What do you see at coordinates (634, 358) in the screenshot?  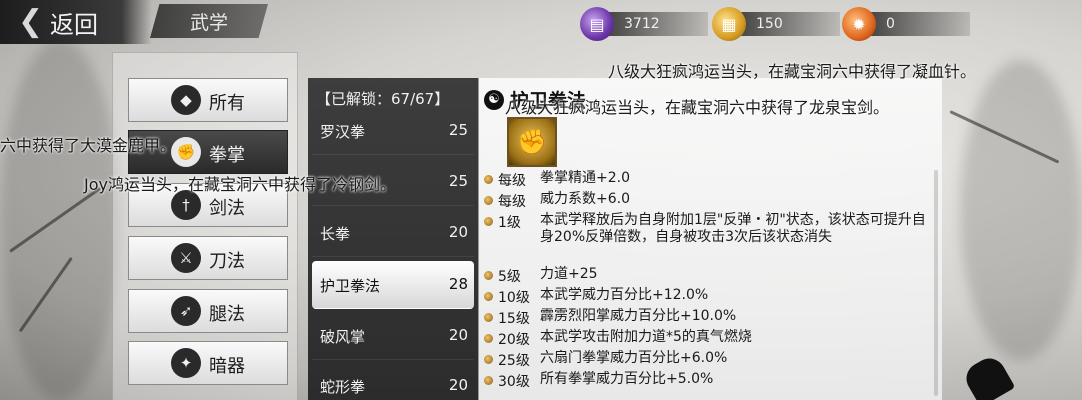 I see `effect-text: 六扇门拳掌威力百分比+6.0%` at bounding box center [634, 358].